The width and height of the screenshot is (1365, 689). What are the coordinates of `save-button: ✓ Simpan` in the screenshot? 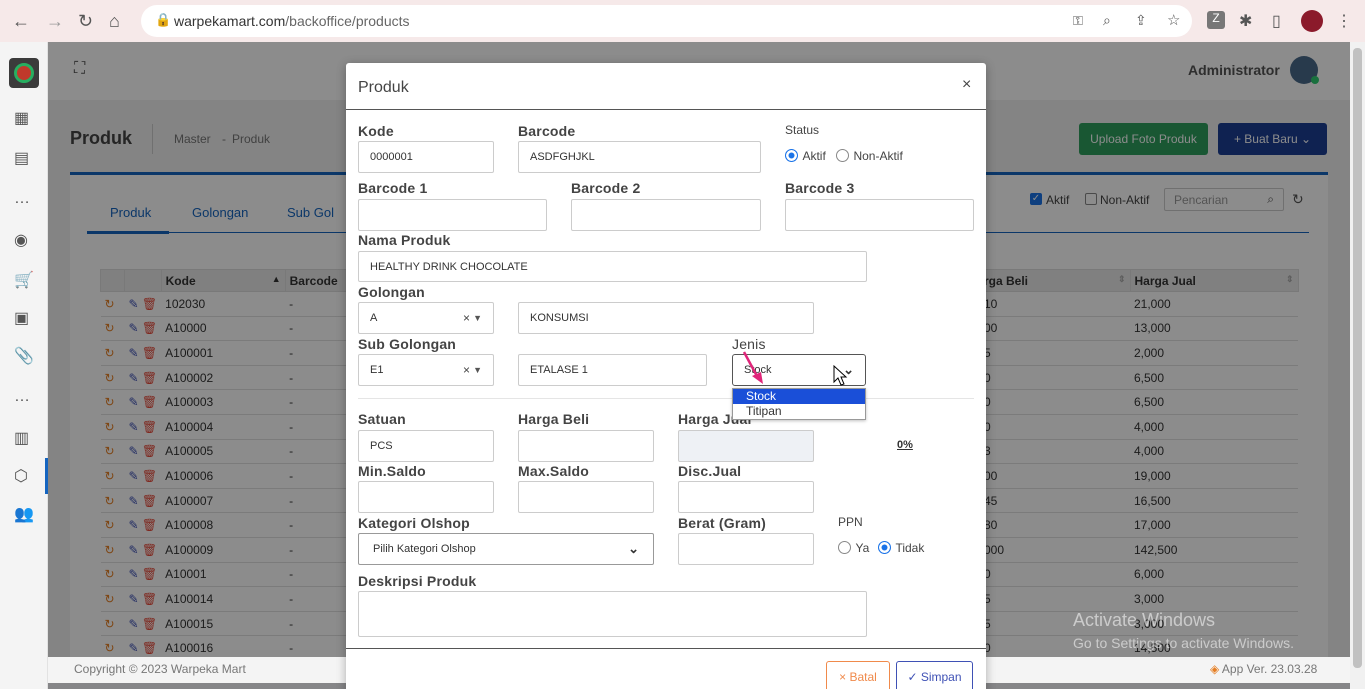 It's located at (934, 675).